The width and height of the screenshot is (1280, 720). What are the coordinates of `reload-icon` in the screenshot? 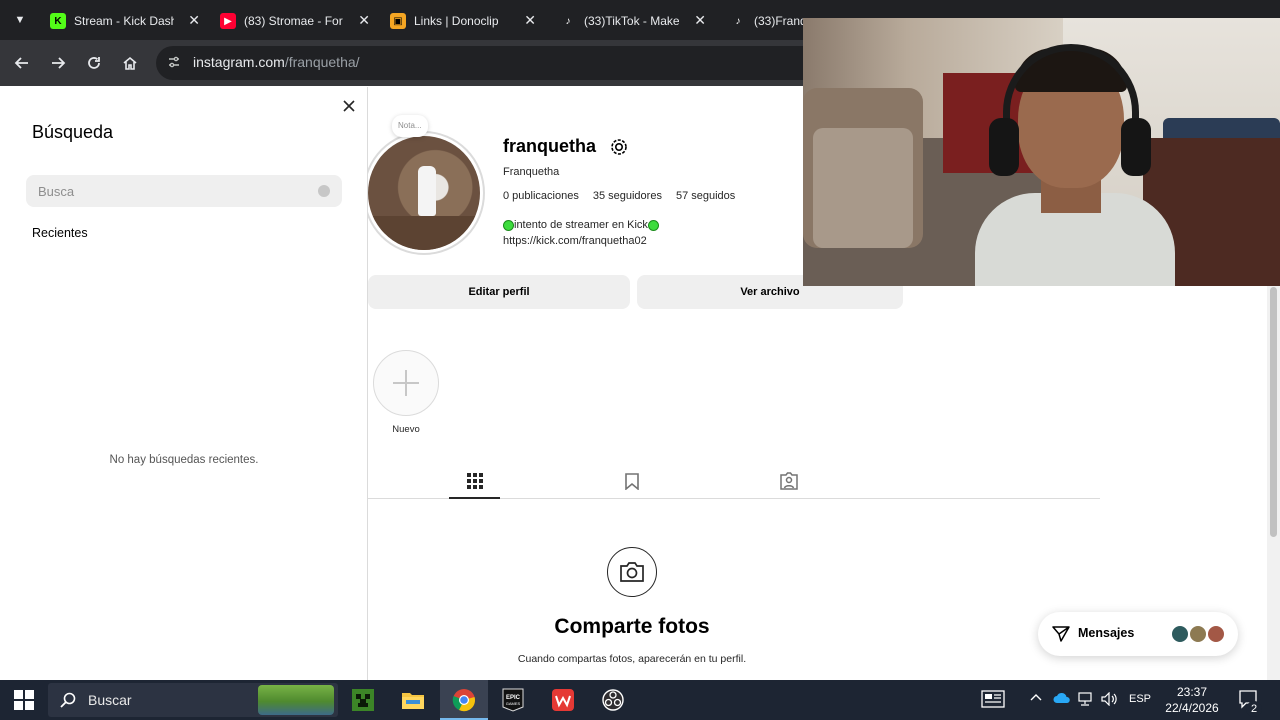 It's located at (94, 63).